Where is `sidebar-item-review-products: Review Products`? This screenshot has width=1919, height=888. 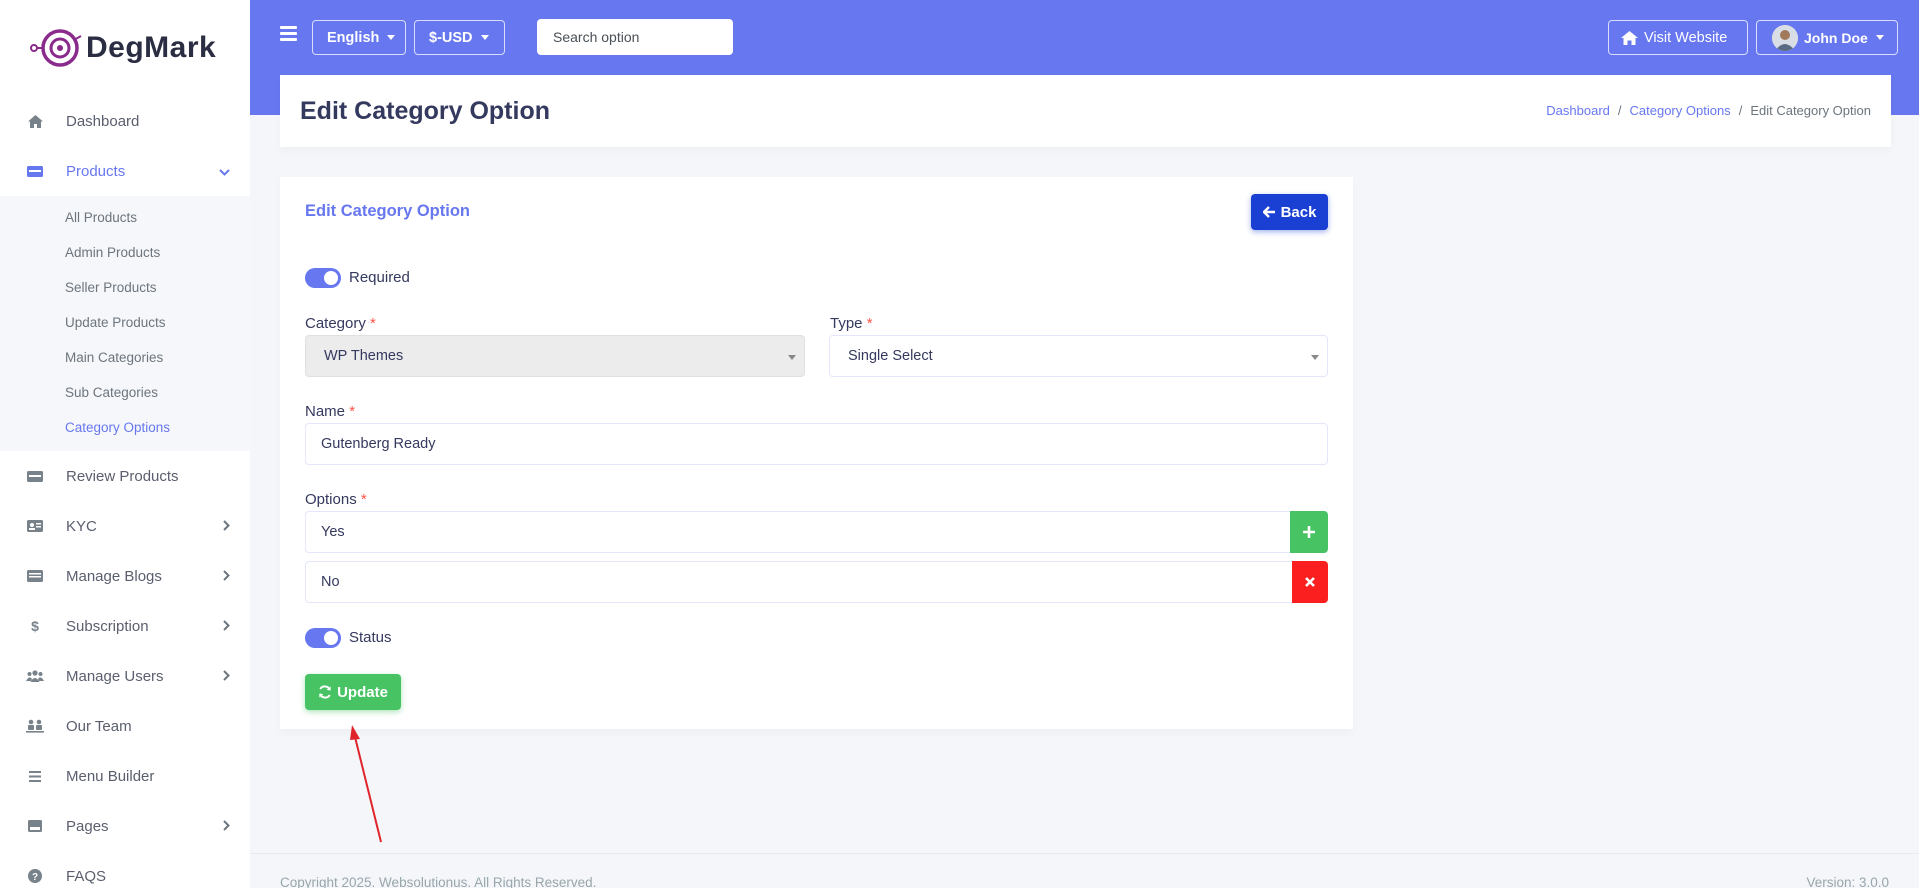
sidebar-item-review-products: Review Products is located at coordinates (125, 476).